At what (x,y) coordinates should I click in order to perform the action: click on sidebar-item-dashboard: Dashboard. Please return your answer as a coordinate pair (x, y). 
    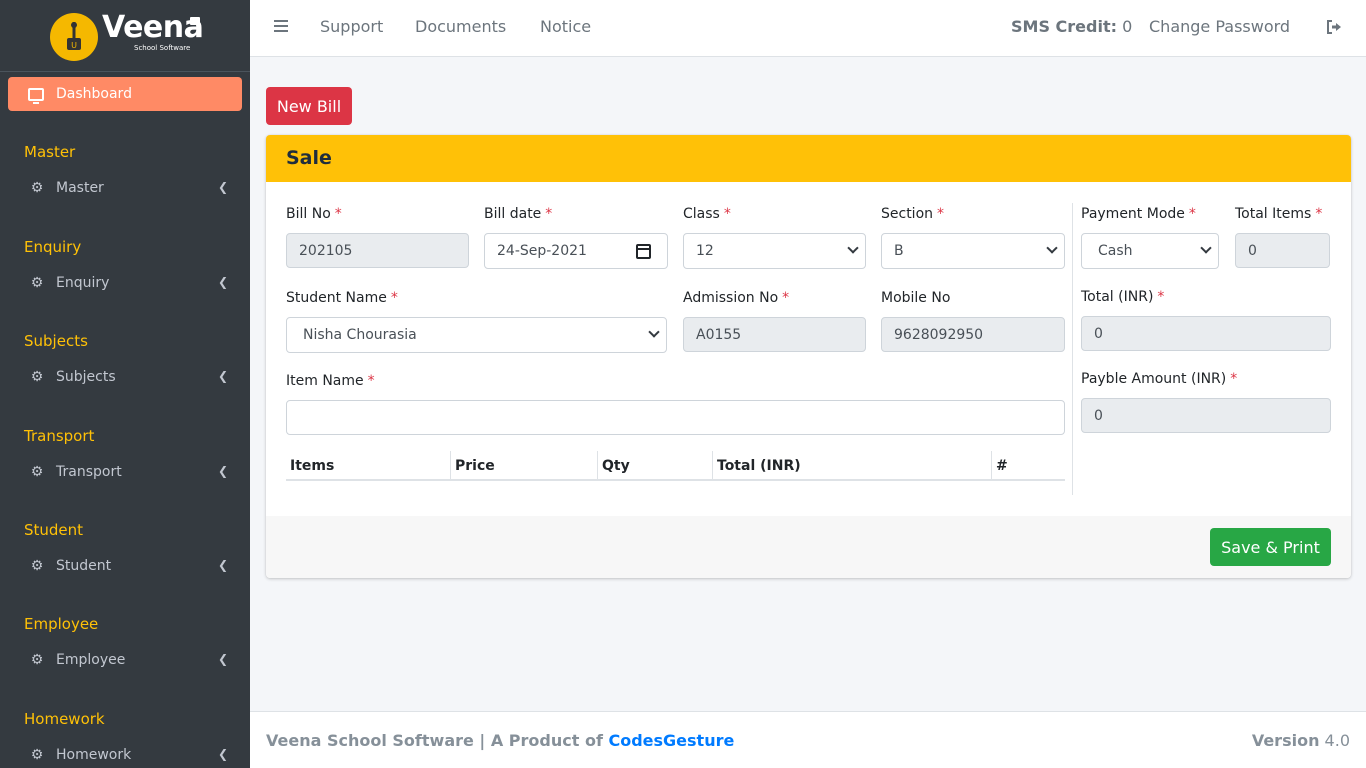
    Looking at the image, I should click on (125, 94).